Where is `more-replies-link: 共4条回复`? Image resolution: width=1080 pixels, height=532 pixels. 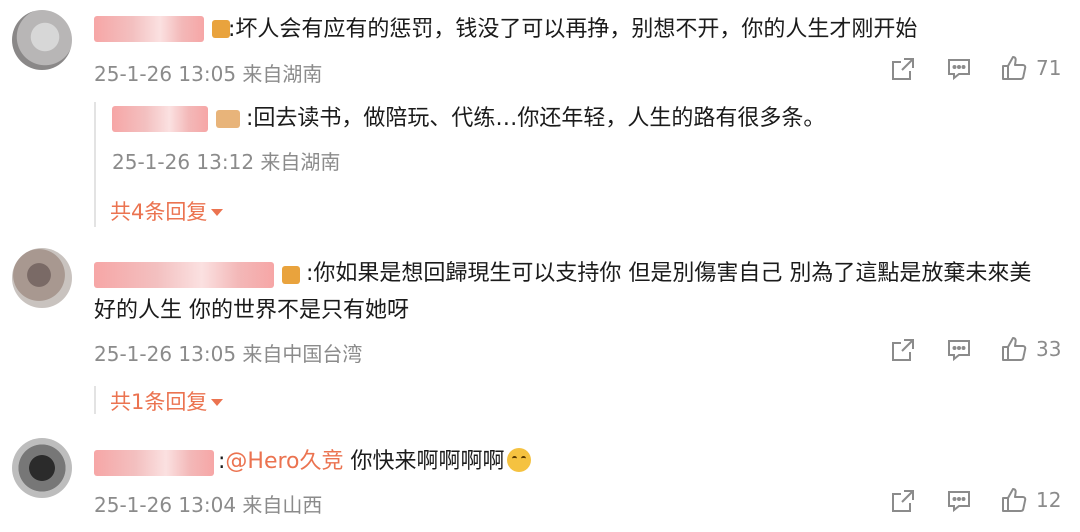 more-replies-link: 共4条回复 is located at coordinates (167, 211).